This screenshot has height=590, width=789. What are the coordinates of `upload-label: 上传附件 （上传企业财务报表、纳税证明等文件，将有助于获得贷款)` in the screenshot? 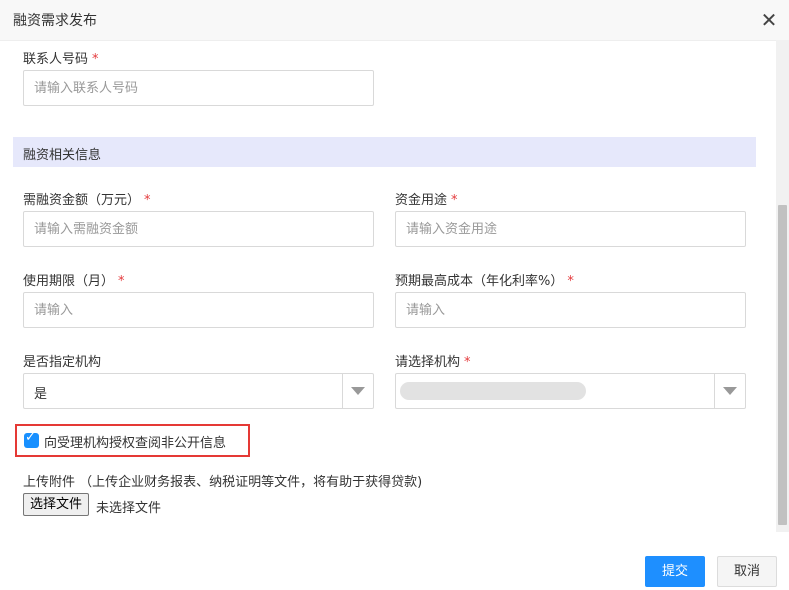 It's located at (223, 482).